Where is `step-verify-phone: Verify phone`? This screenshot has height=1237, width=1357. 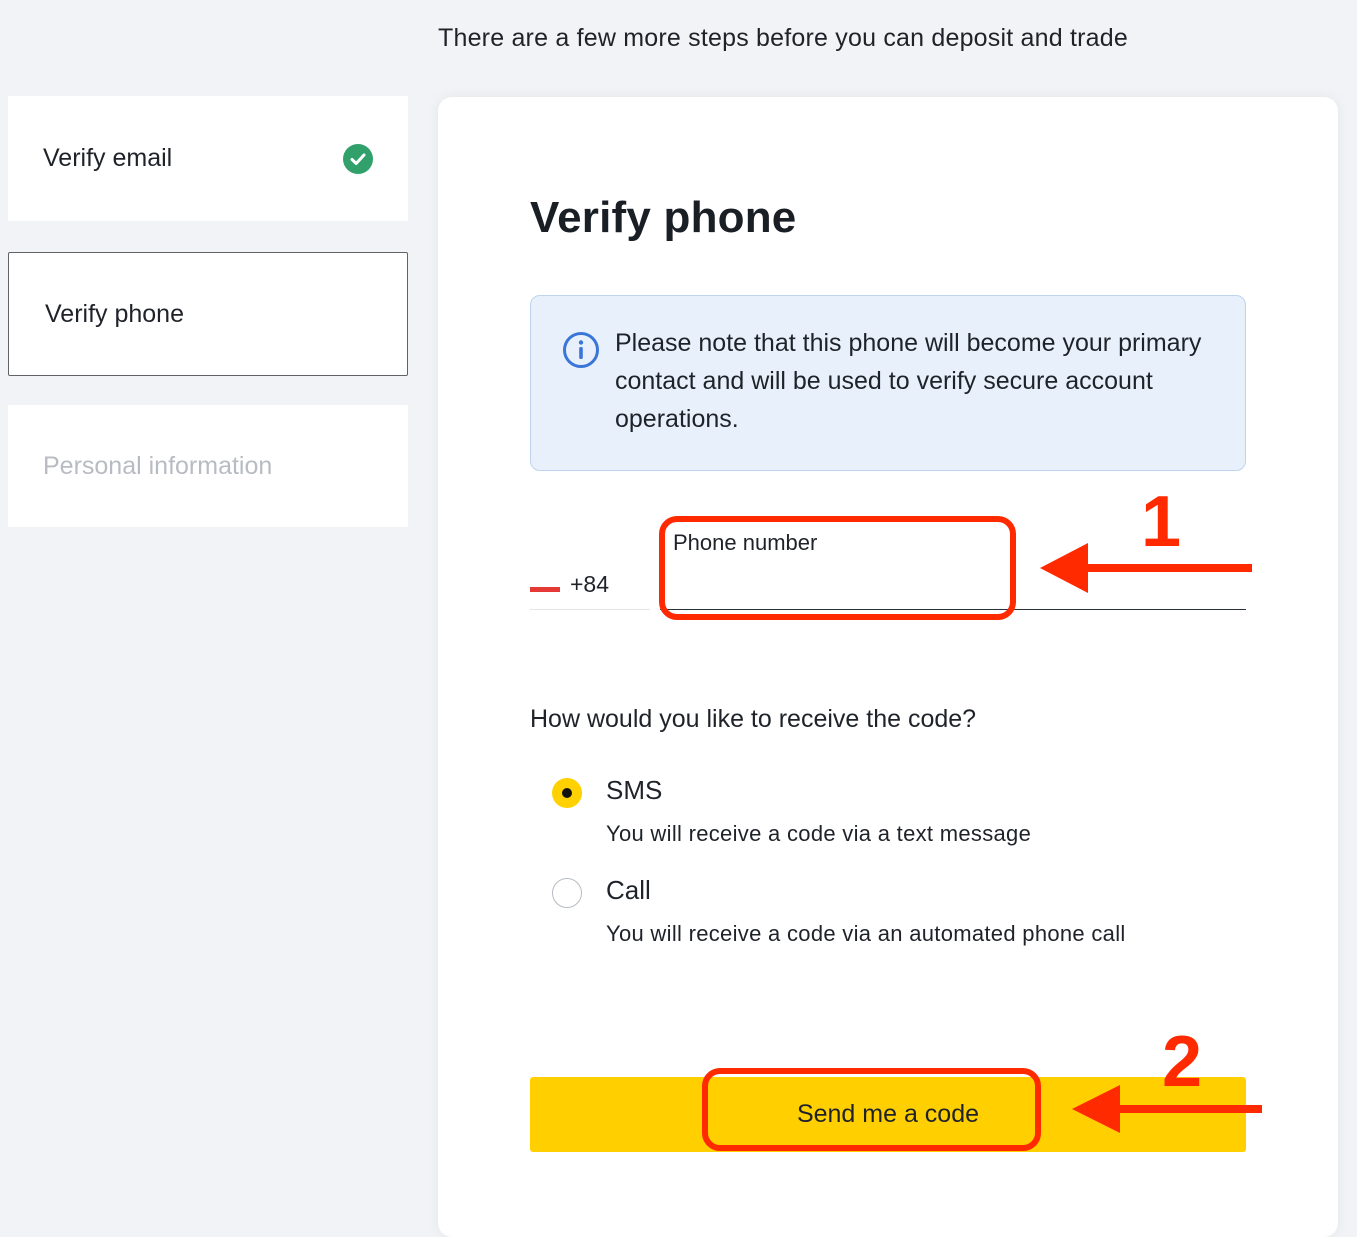 step-verify-phone: Verify phone is located at coordinates (208, 314).